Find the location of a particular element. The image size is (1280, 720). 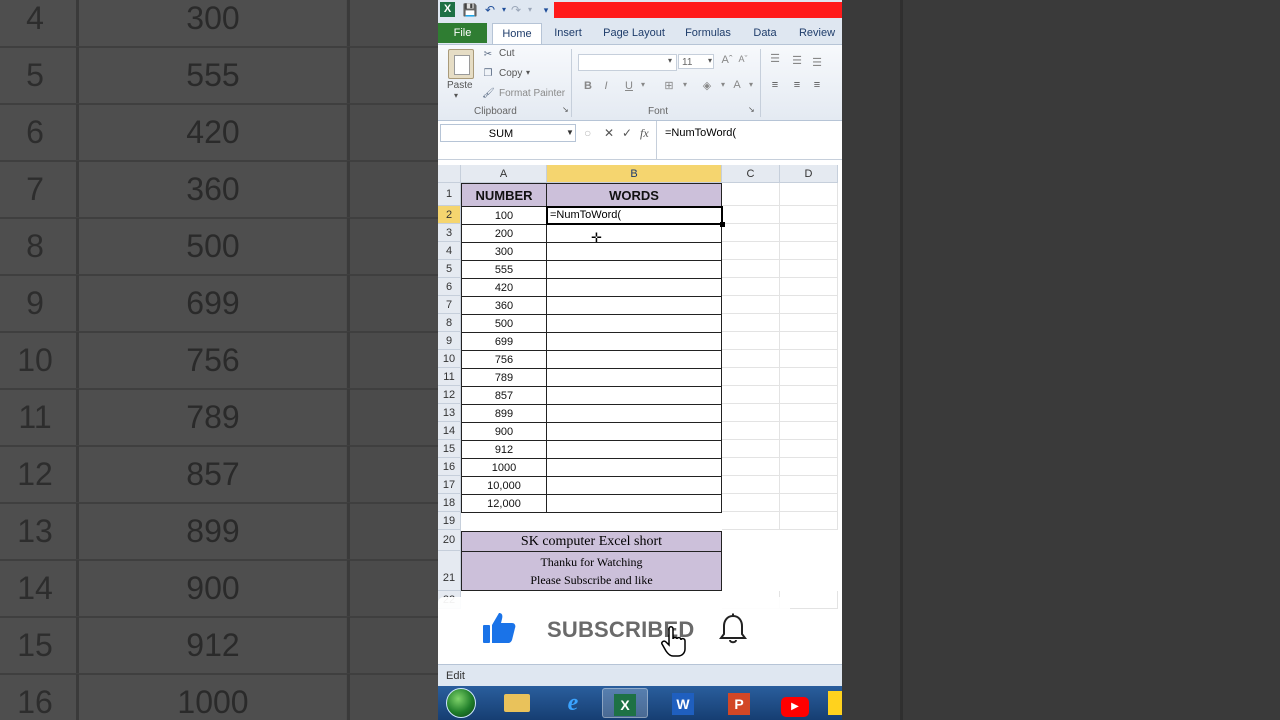

cell-a7: 360 is located at coordinates (504, 305).